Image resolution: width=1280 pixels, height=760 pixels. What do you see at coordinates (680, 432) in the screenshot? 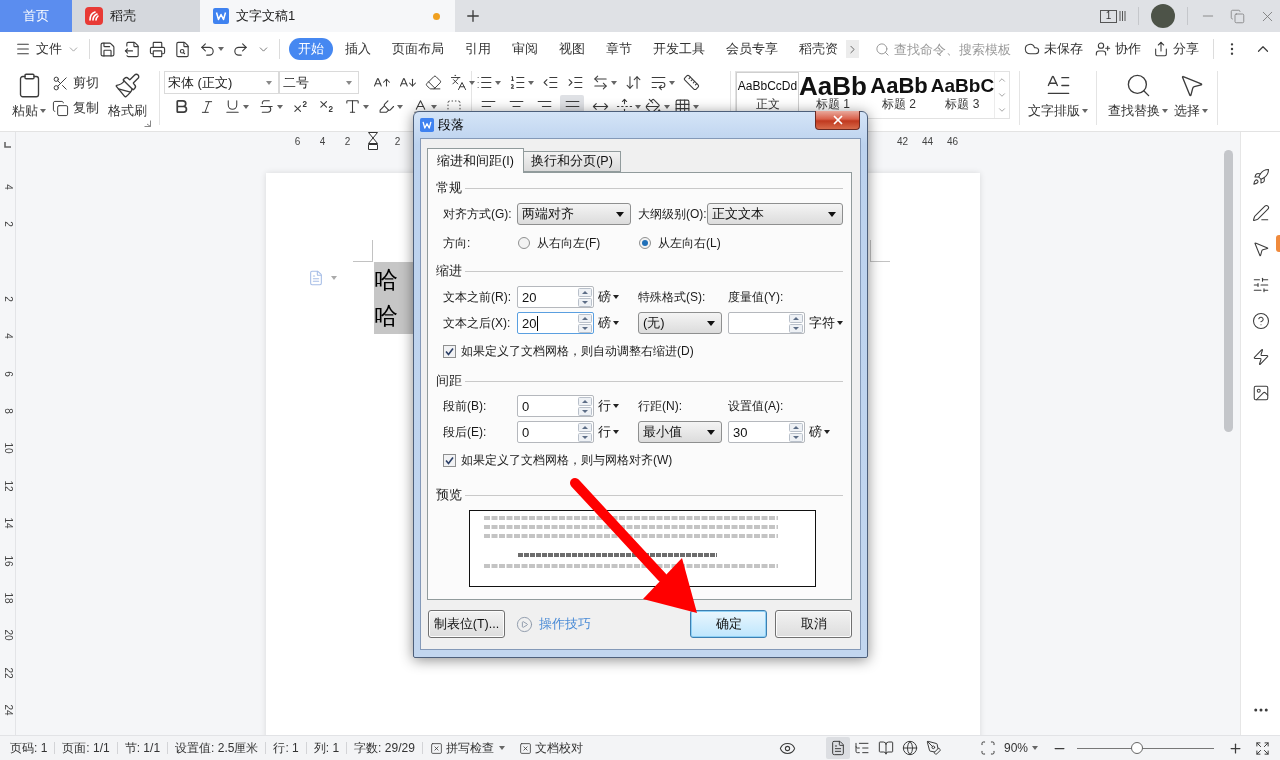
I see `line-spacing-select: 最小值` at bounding box center [680, 432].